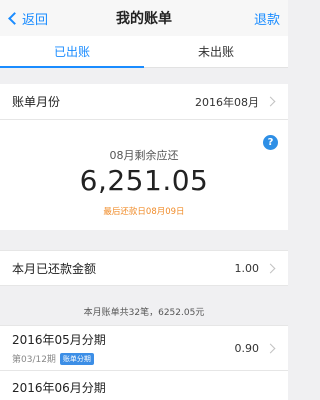 The height and width of the screenshot is (400, 320). Describe the element at coordinates (144, 155) in the screenshot. I see `due-label: 08月剩余应还` at that location.